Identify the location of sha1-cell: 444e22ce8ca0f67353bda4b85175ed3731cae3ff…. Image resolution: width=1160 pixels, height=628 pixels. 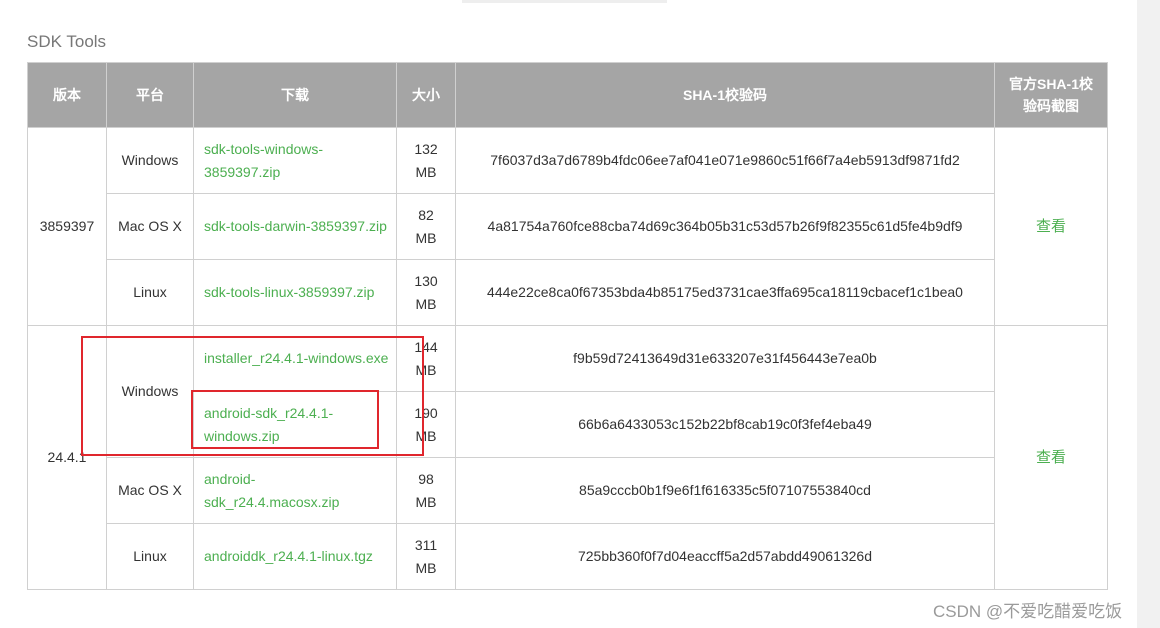
(725, 292).